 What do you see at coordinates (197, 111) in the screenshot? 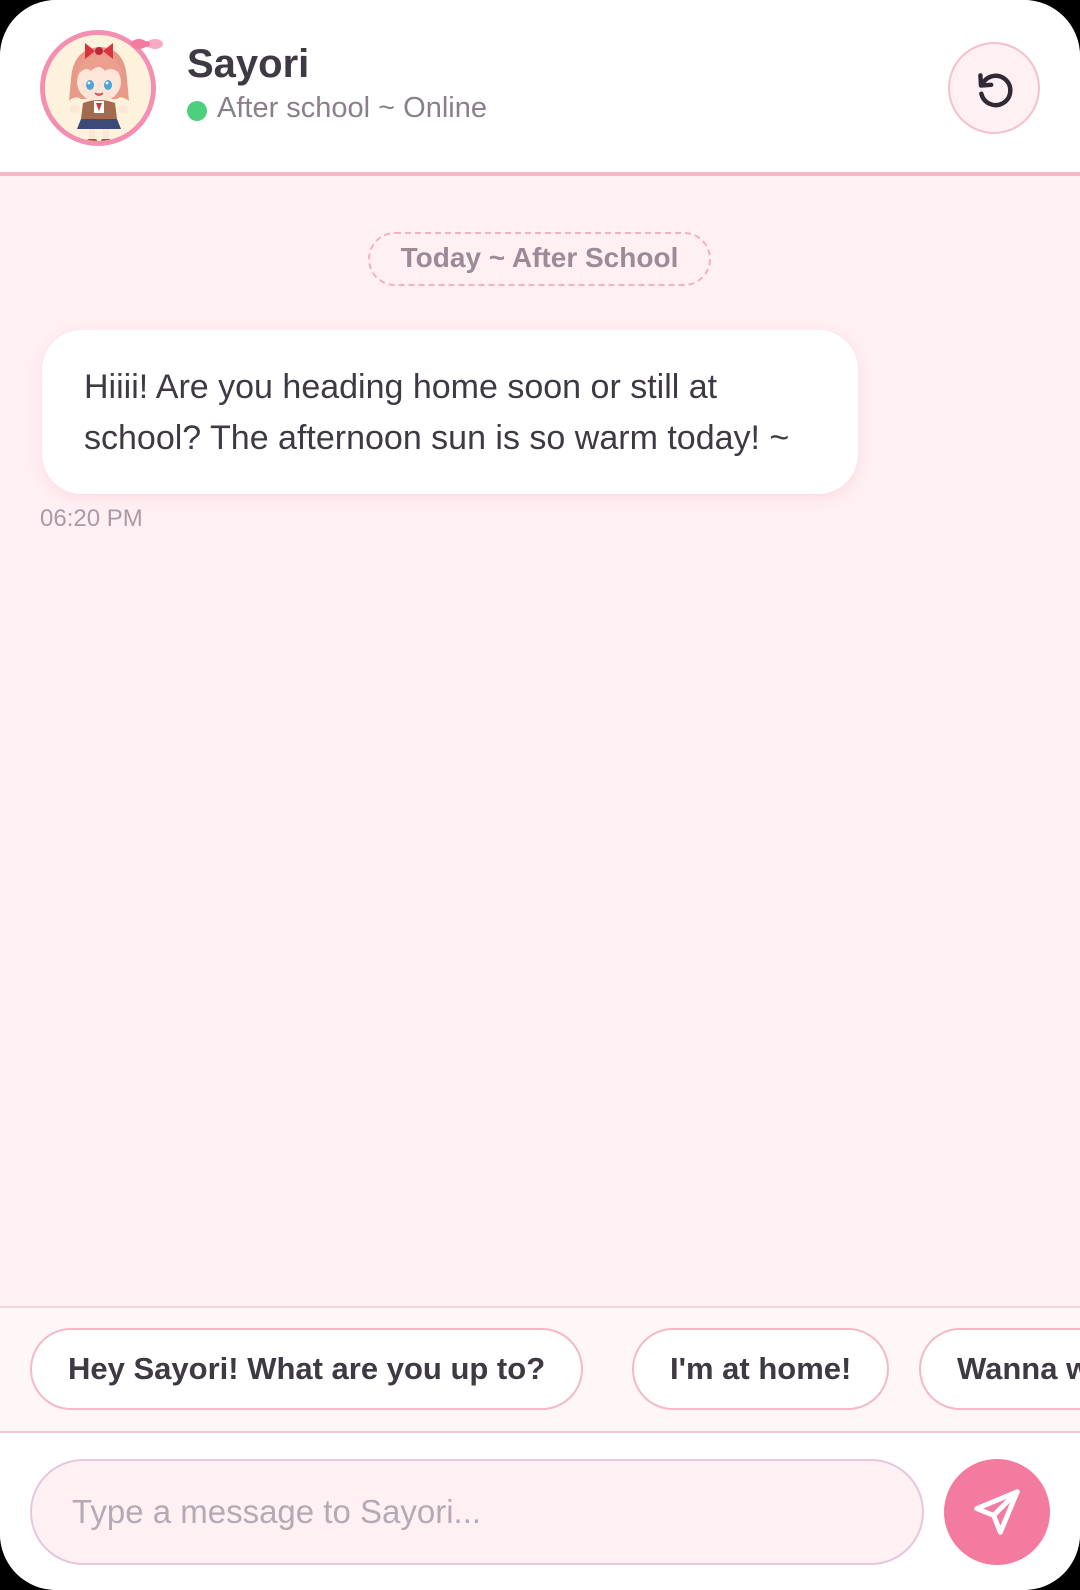
I see `online-status-dot` at bounding box center [197, 111].